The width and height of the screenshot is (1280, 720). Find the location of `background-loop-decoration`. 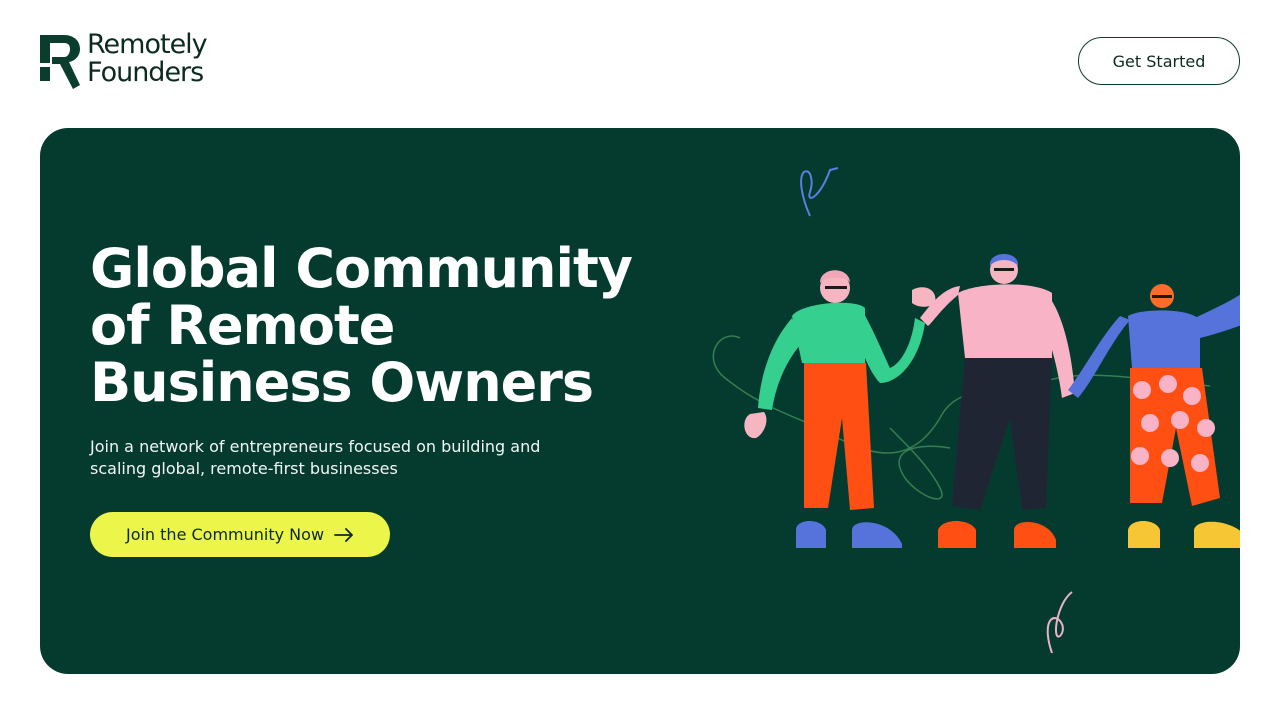

background-loop-decoration is located at coordinates (920, 463).